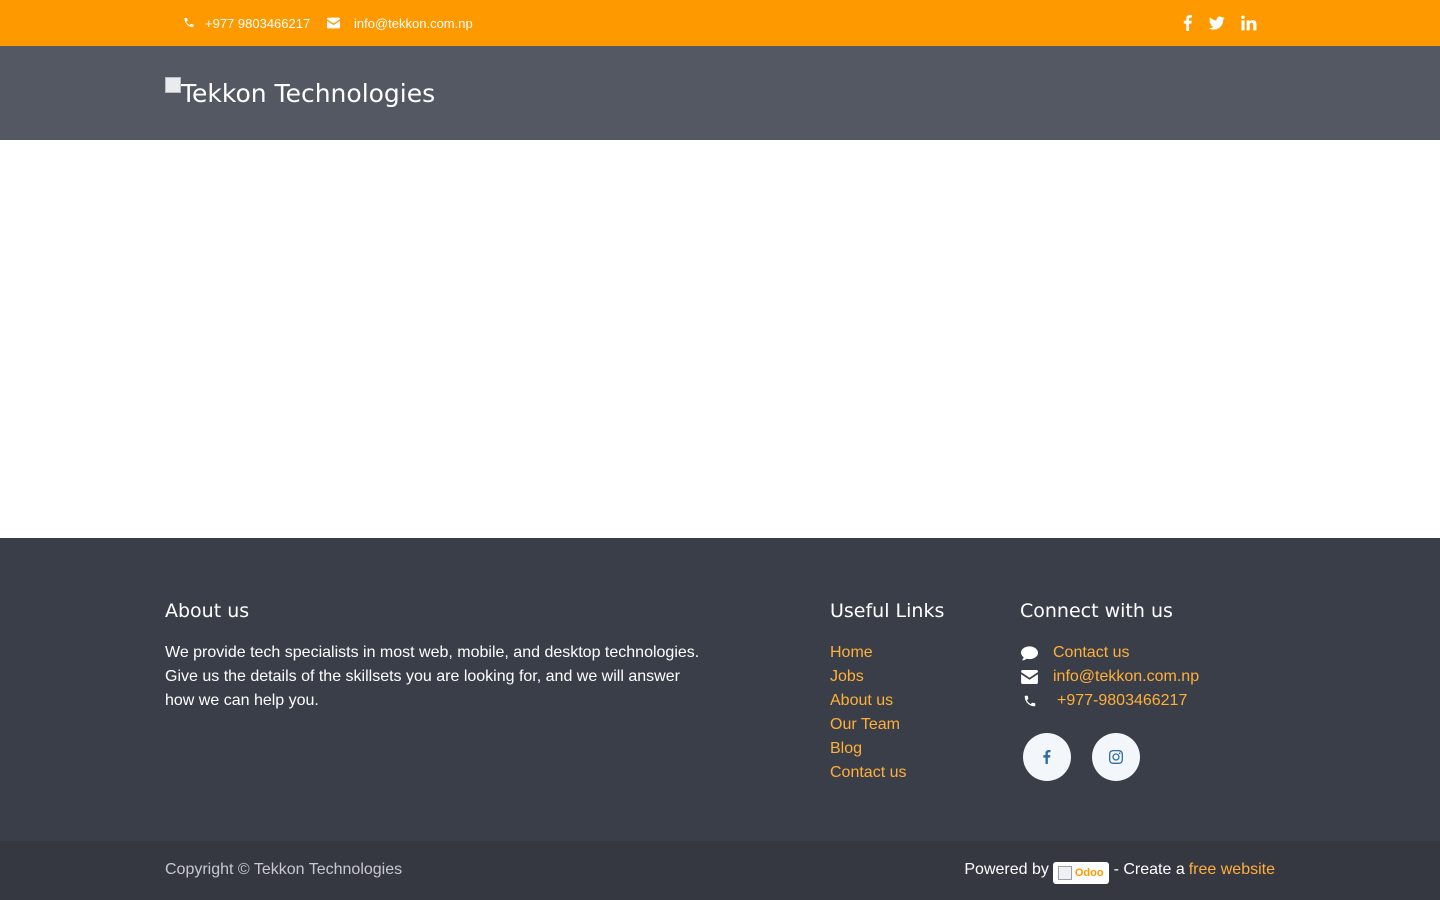 This screenshot has height=900, width=1440. I want to click on footer-link-team: Our Team, so click(865, 724).